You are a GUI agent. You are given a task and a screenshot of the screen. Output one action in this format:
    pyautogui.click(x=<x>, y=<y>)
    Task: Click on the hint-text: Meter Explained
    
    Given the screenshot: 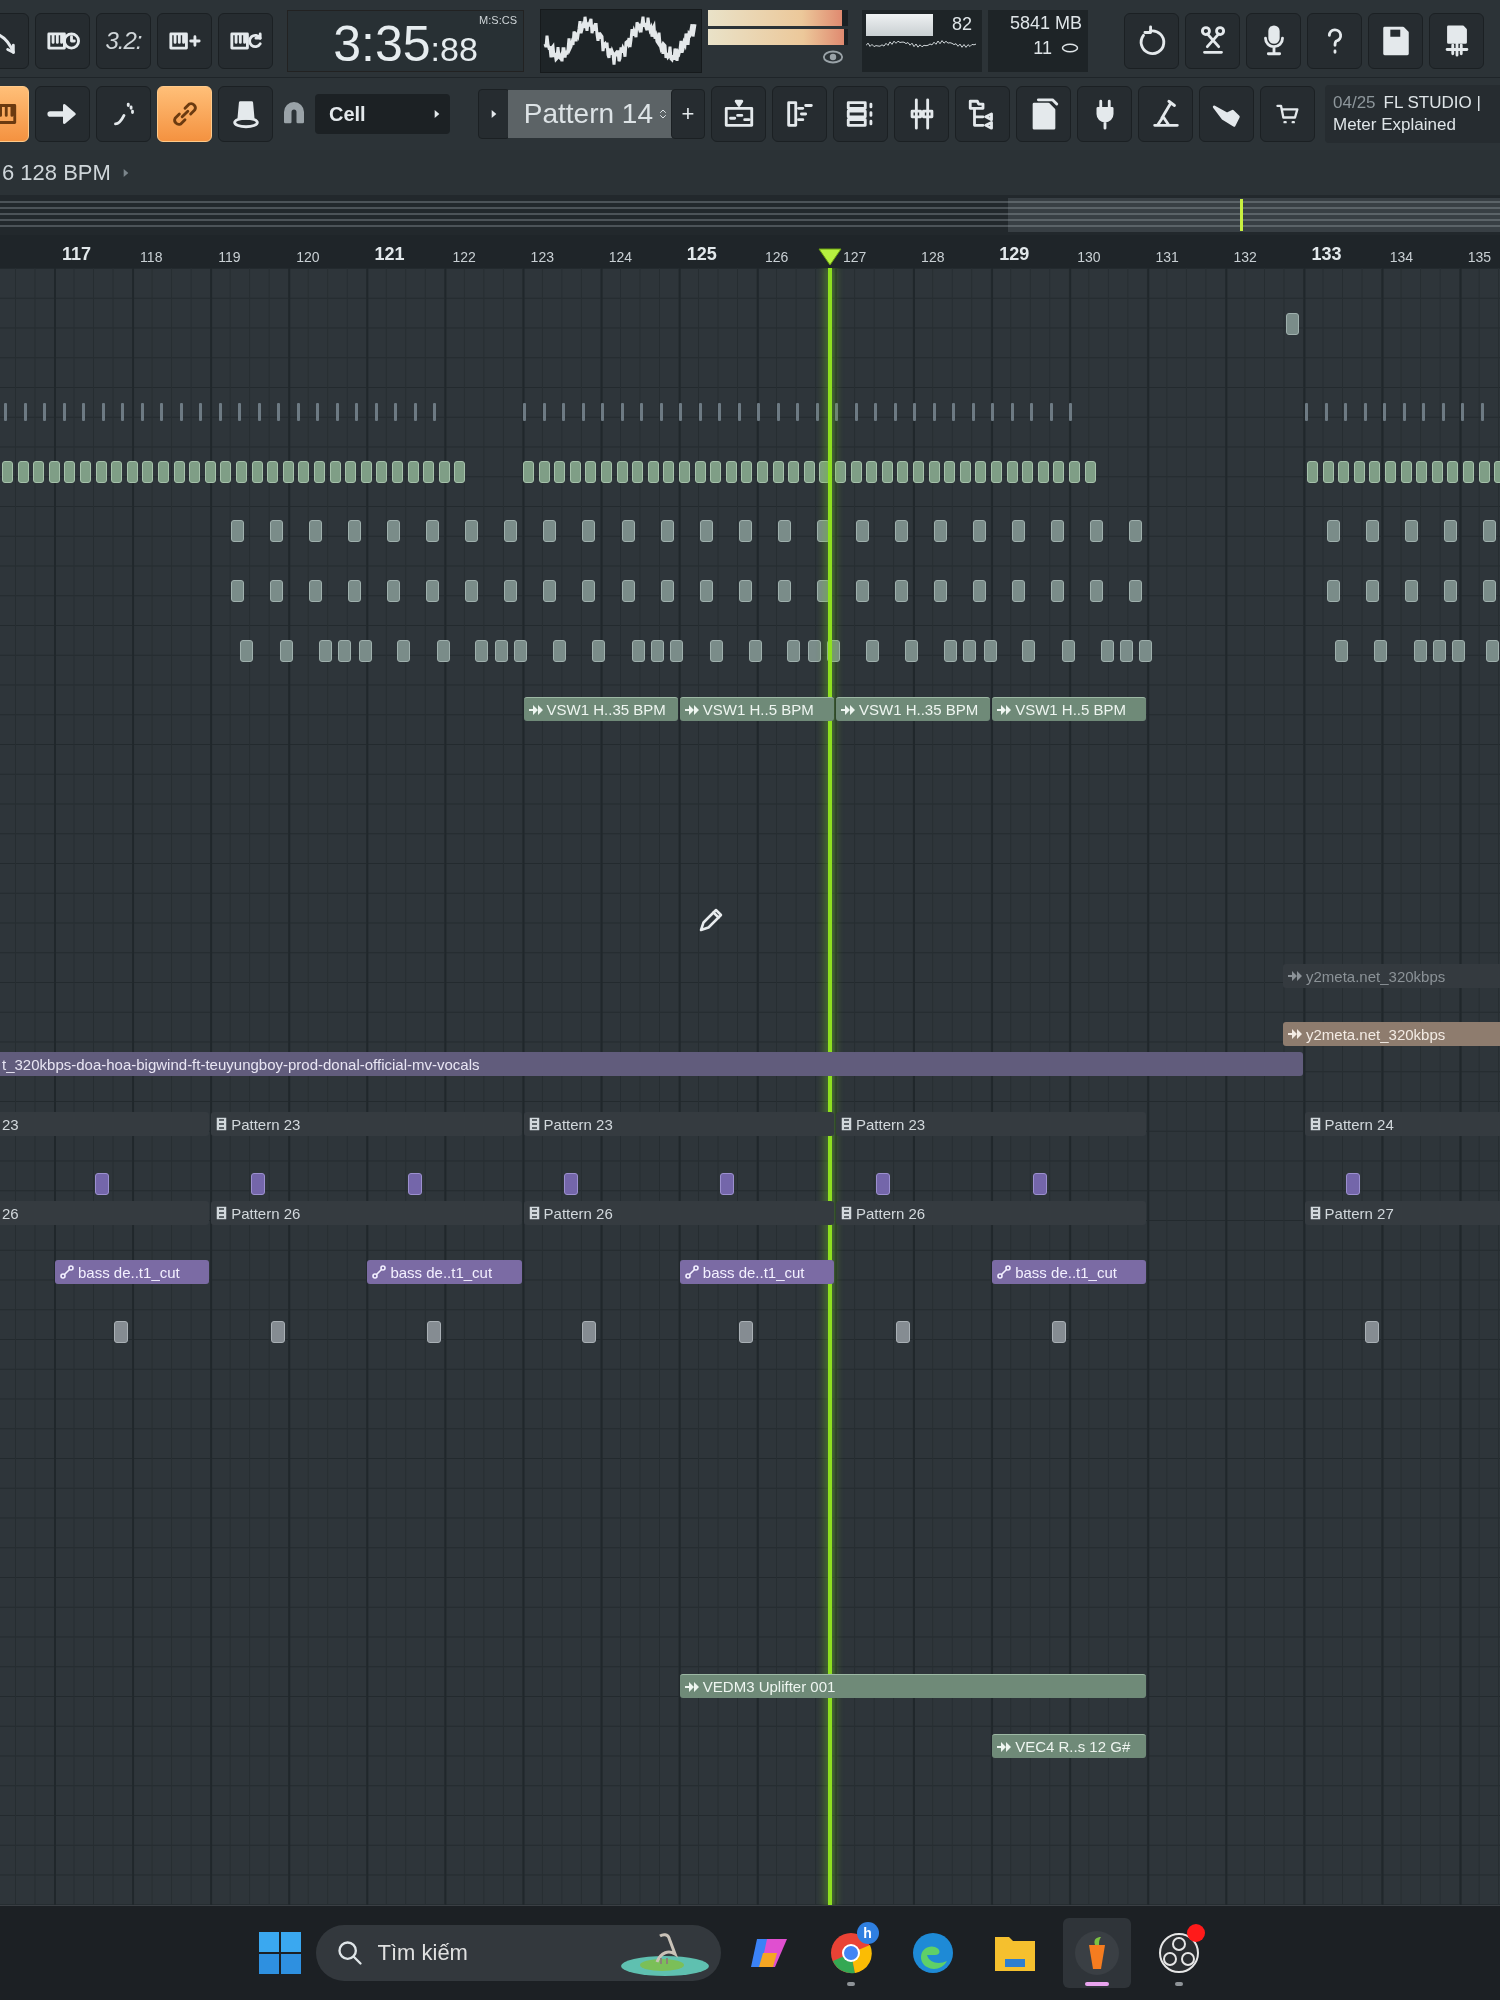 What is the action you would take?
    pyautogui.click(x=1395, y=125)
    